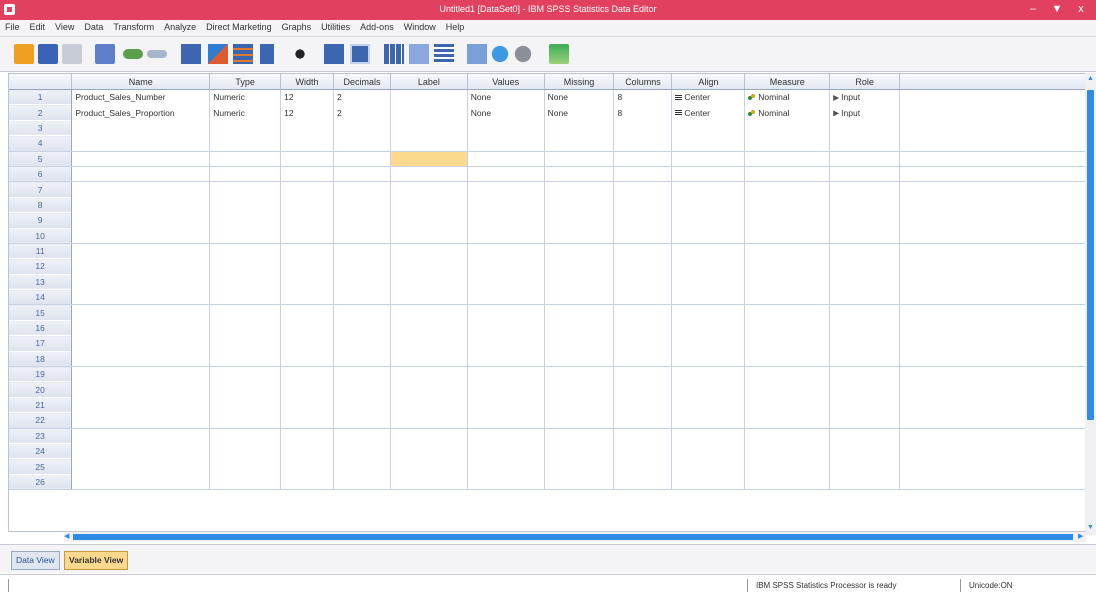  Describe the element at coordinates (24, 54) in the screenshot. I see `open-icon` at that location.